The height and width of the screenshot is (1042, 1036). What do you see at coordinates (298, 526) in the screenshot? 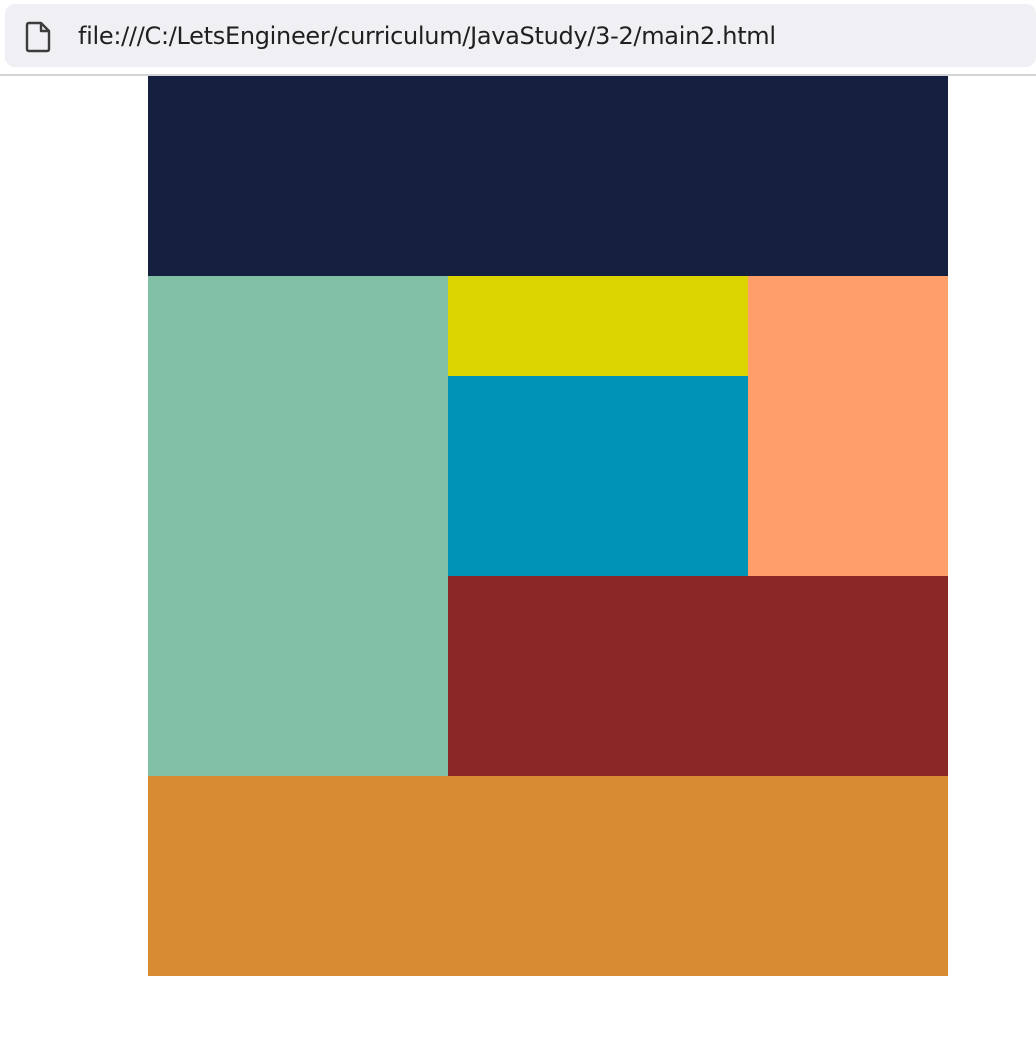
I see `left-block` at bounding box center [298, 526].